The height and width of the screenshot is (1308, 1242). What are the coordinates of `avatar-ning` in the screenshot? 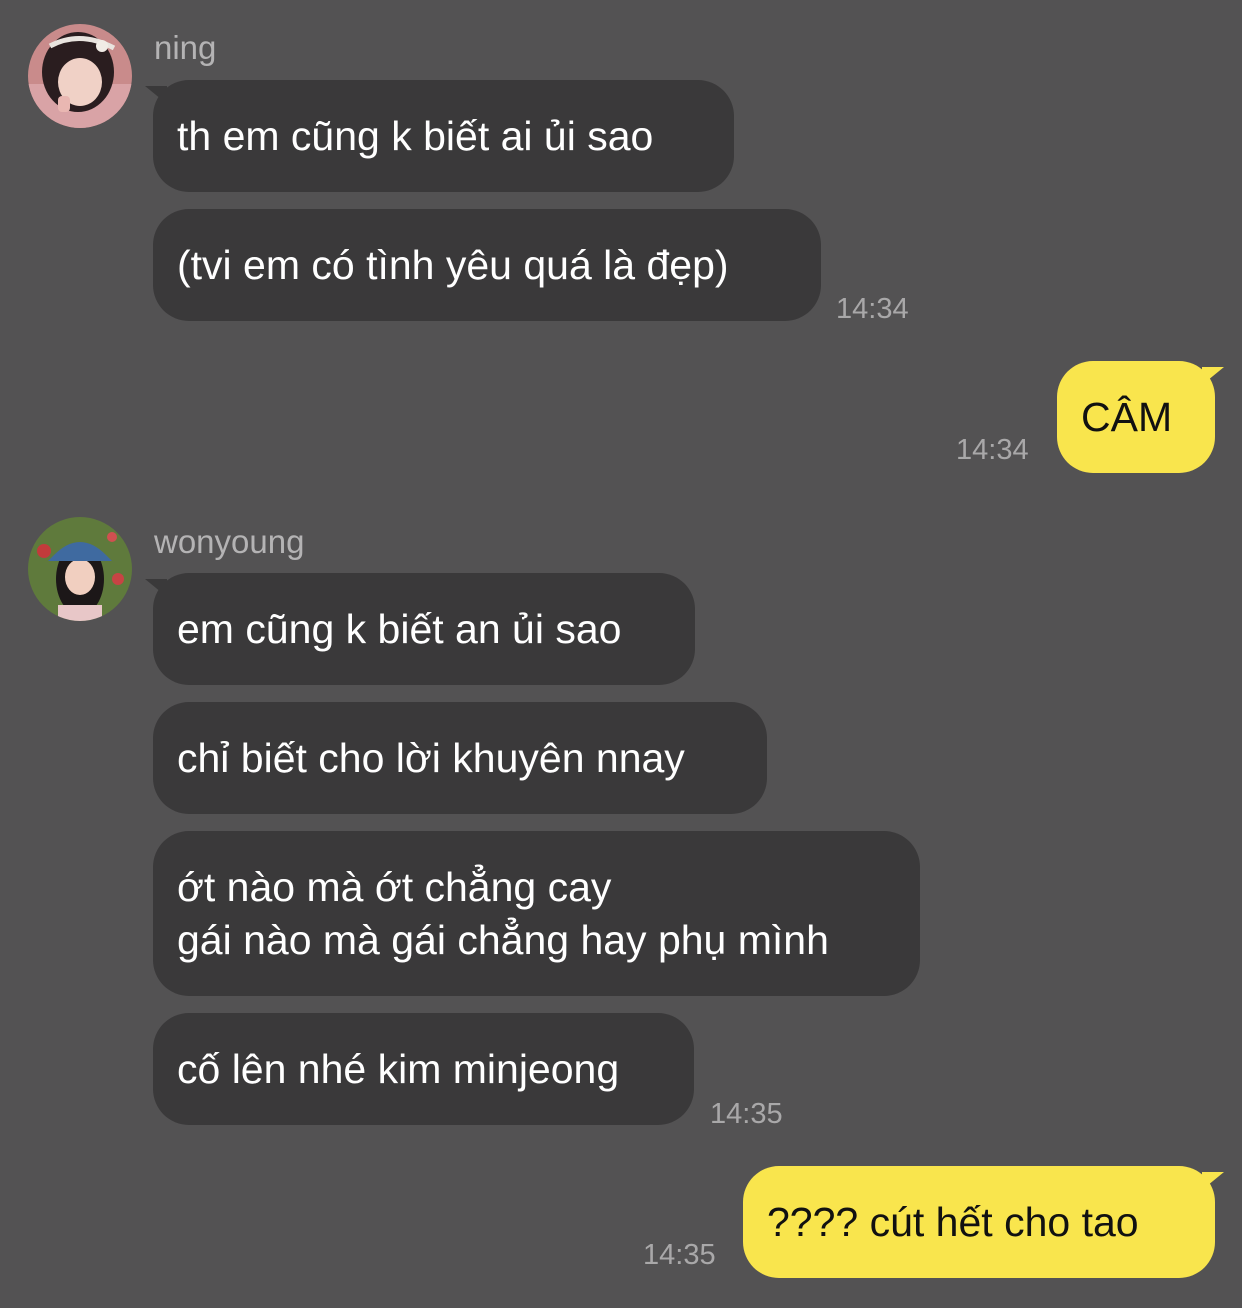 It's located at (80, 76).